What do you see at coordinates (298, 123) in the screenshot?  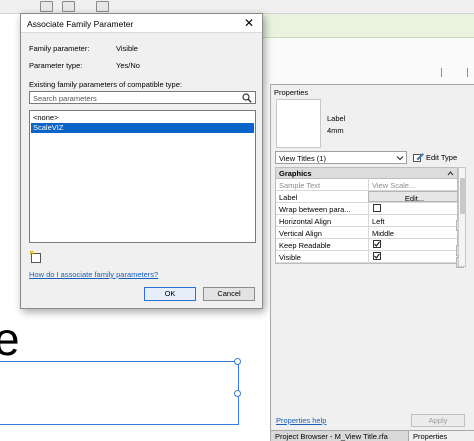 I see `type-preview-image` at bounding box center [298, 123].